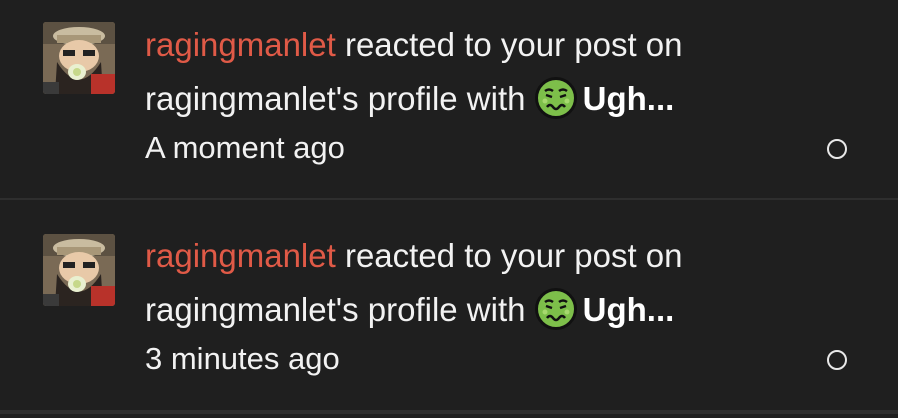 The width and height of the screenshot is (898, 418). What do you see at coordinates (245, 147) in the screenshot?
I see `timestamp: A moment ago` at bounding box center [245, 147].